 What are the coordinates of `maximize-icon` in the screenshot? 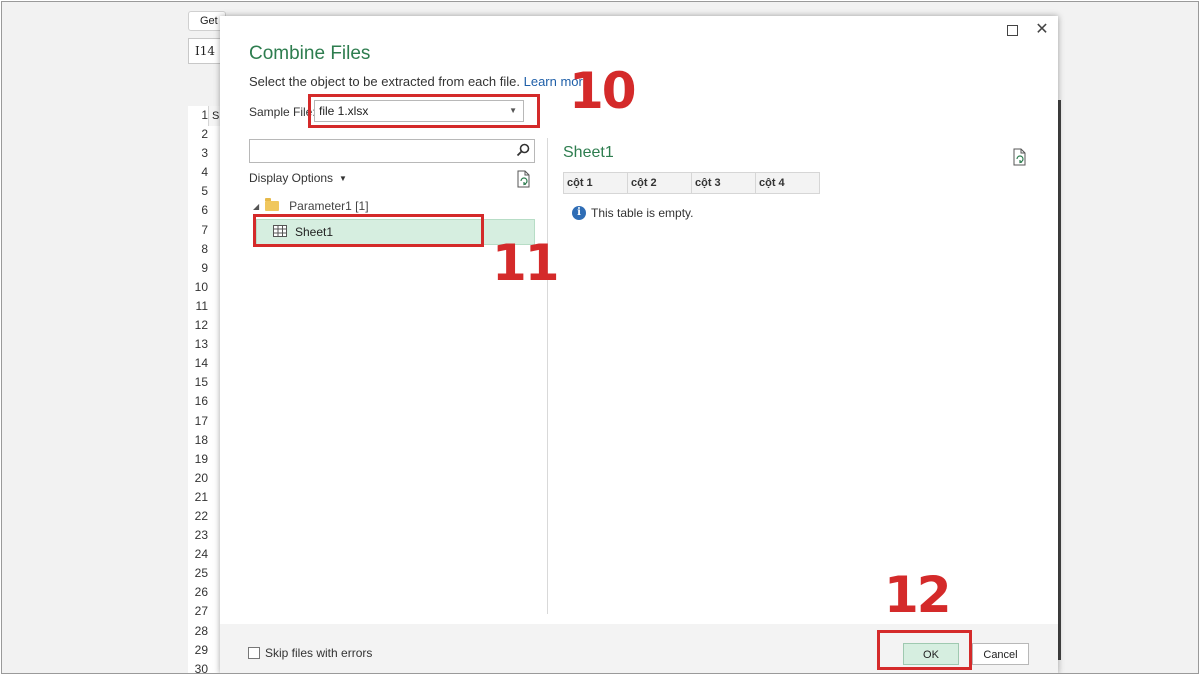 It's located at (1012, 30).